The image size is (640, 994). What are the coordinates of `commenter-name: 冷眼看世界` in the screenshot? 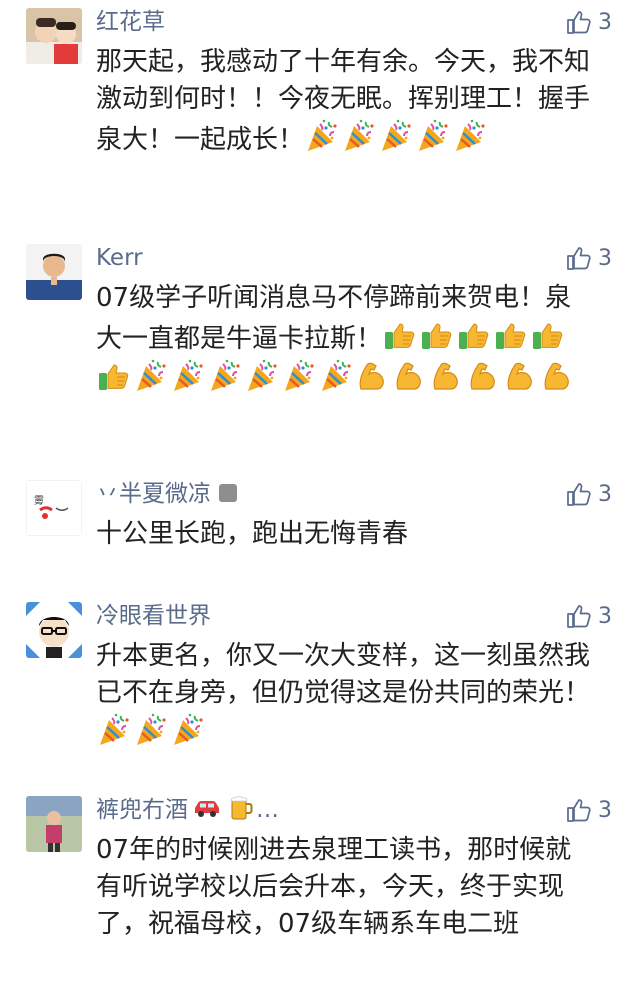 It's located at (153, 616).